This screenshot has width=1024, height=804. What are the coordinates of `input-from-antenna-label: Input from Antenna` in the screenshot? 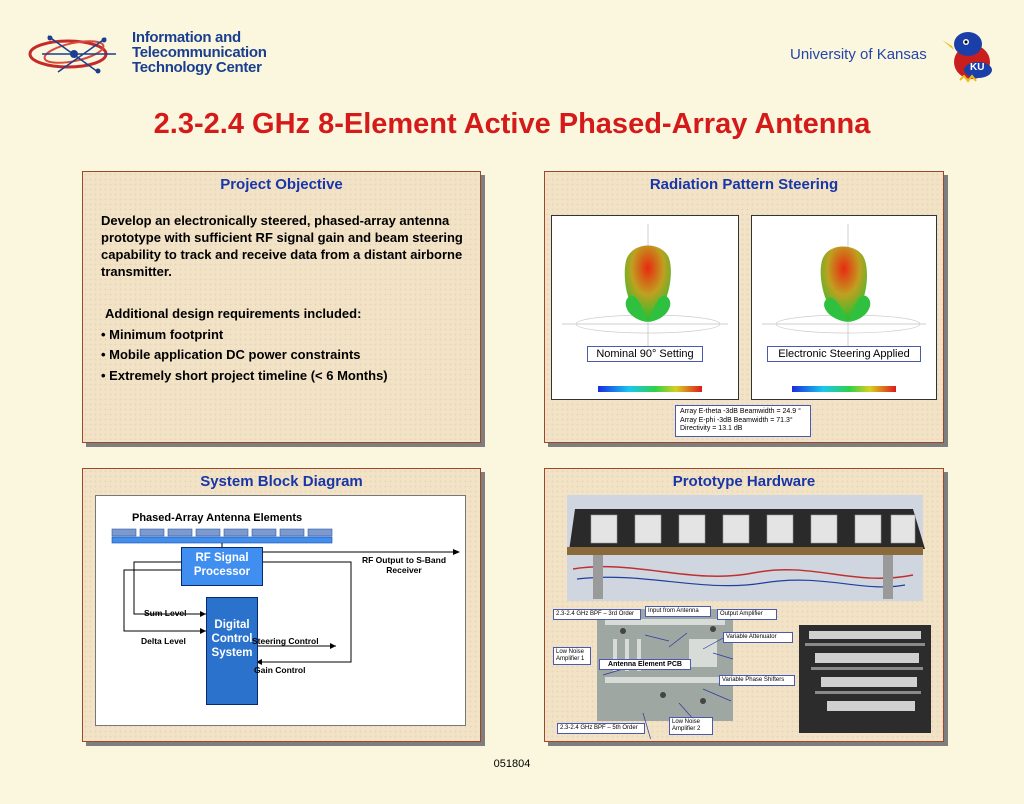 It's located at (678, 611).